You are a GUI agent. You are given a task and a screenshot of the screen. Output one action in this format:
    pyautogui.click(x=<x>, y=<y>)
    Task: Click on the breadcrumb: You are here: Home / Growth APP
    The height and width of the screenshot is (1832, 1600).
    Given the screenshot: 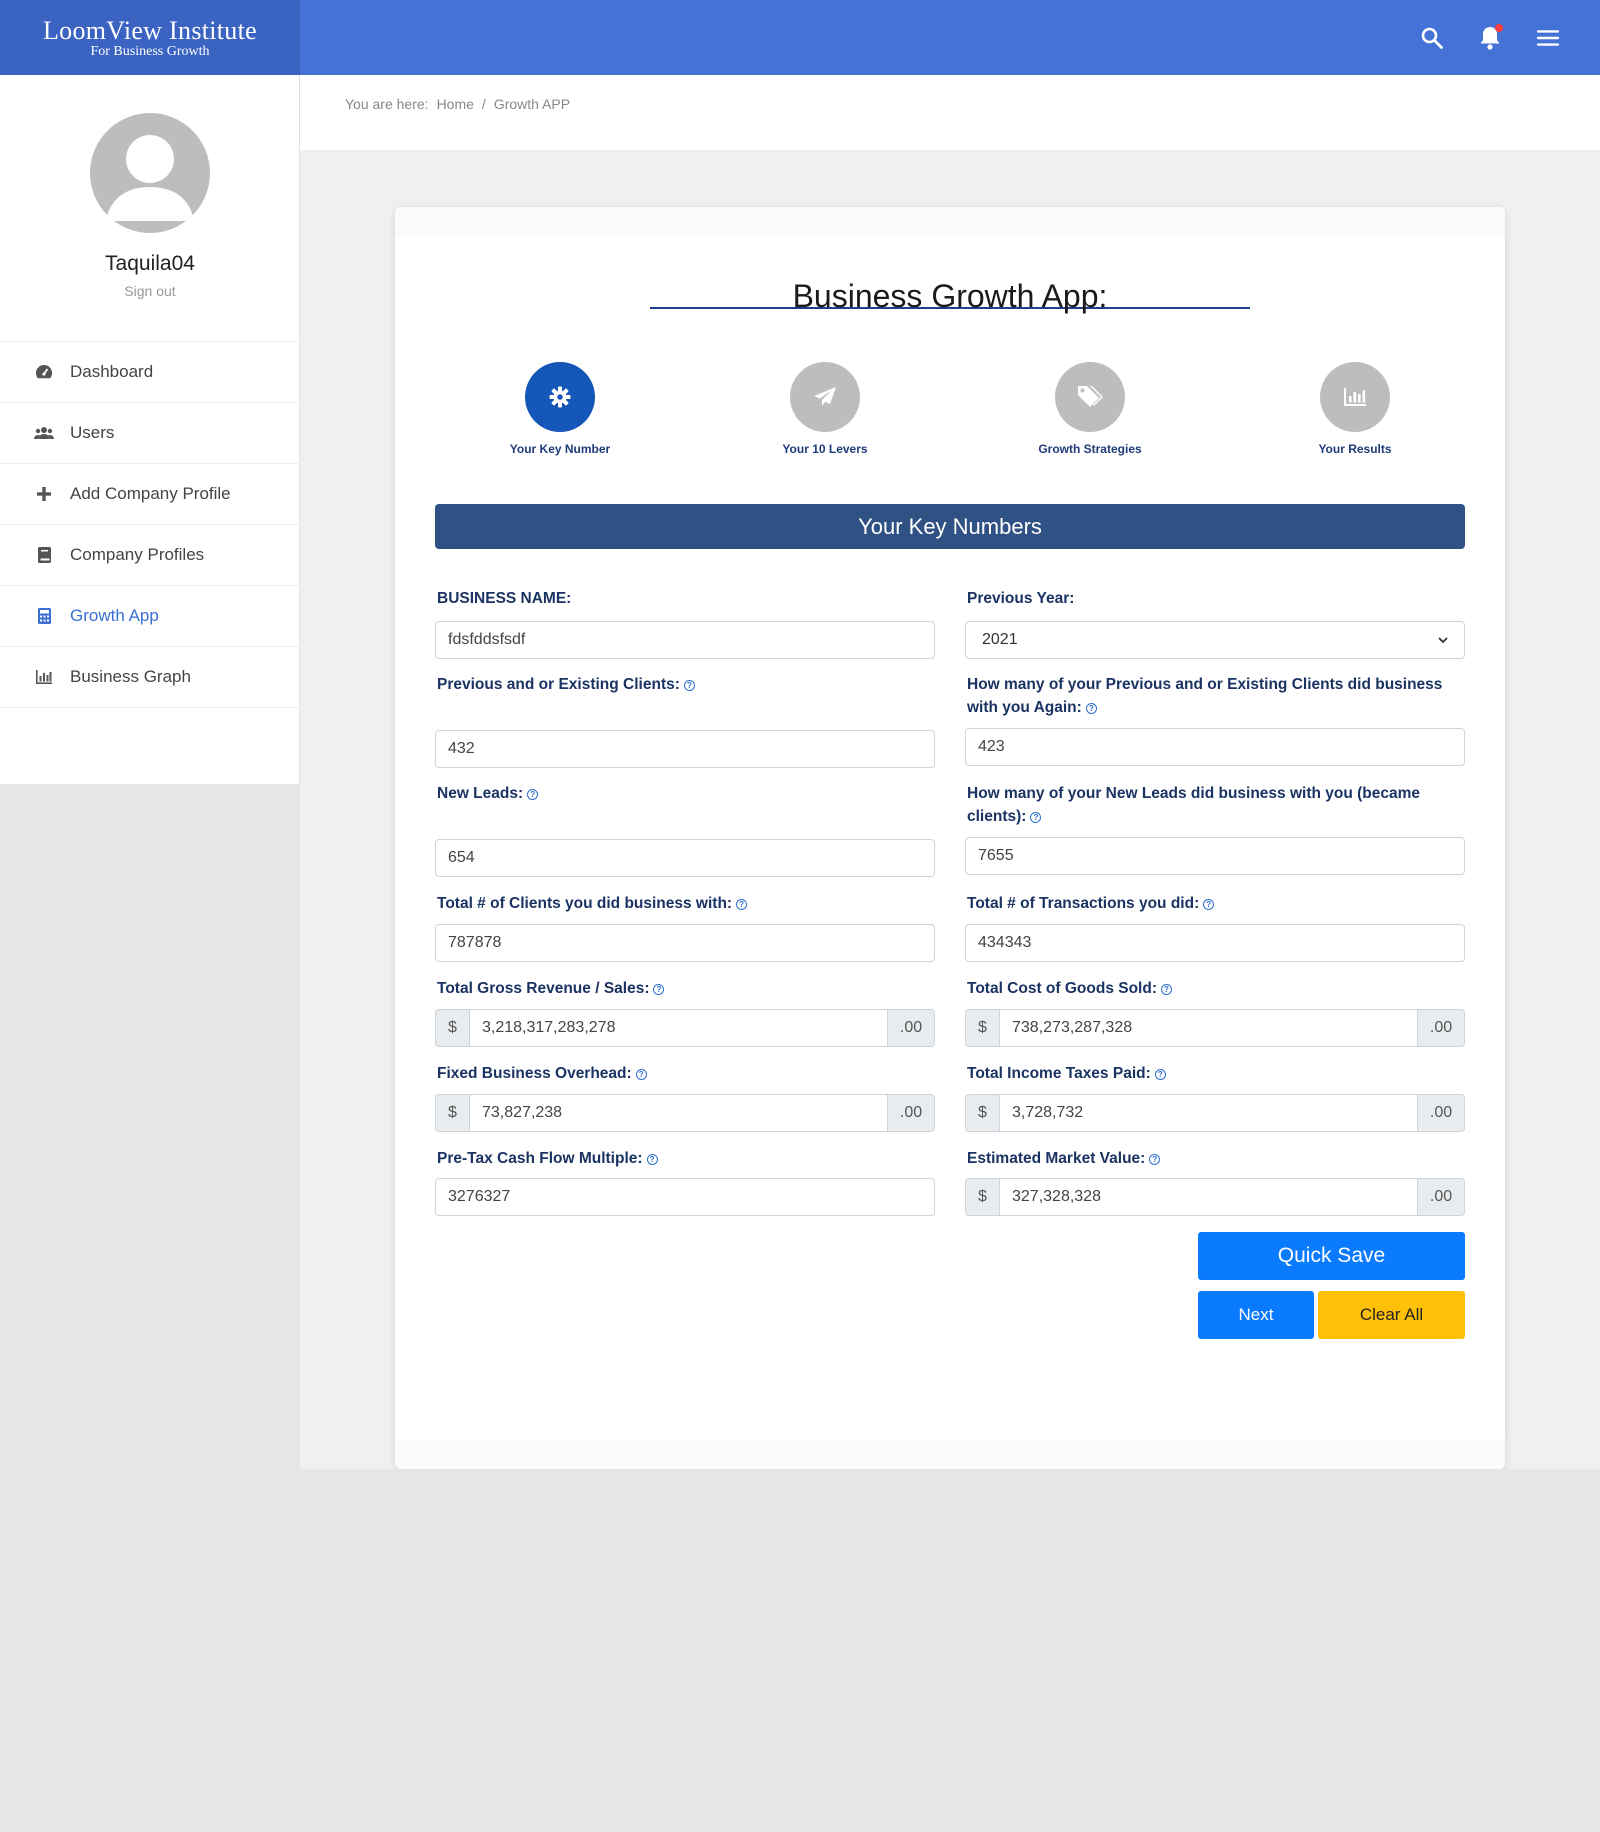 What is the action you would take?
    pyautogui.click(x=457, y=104)
    